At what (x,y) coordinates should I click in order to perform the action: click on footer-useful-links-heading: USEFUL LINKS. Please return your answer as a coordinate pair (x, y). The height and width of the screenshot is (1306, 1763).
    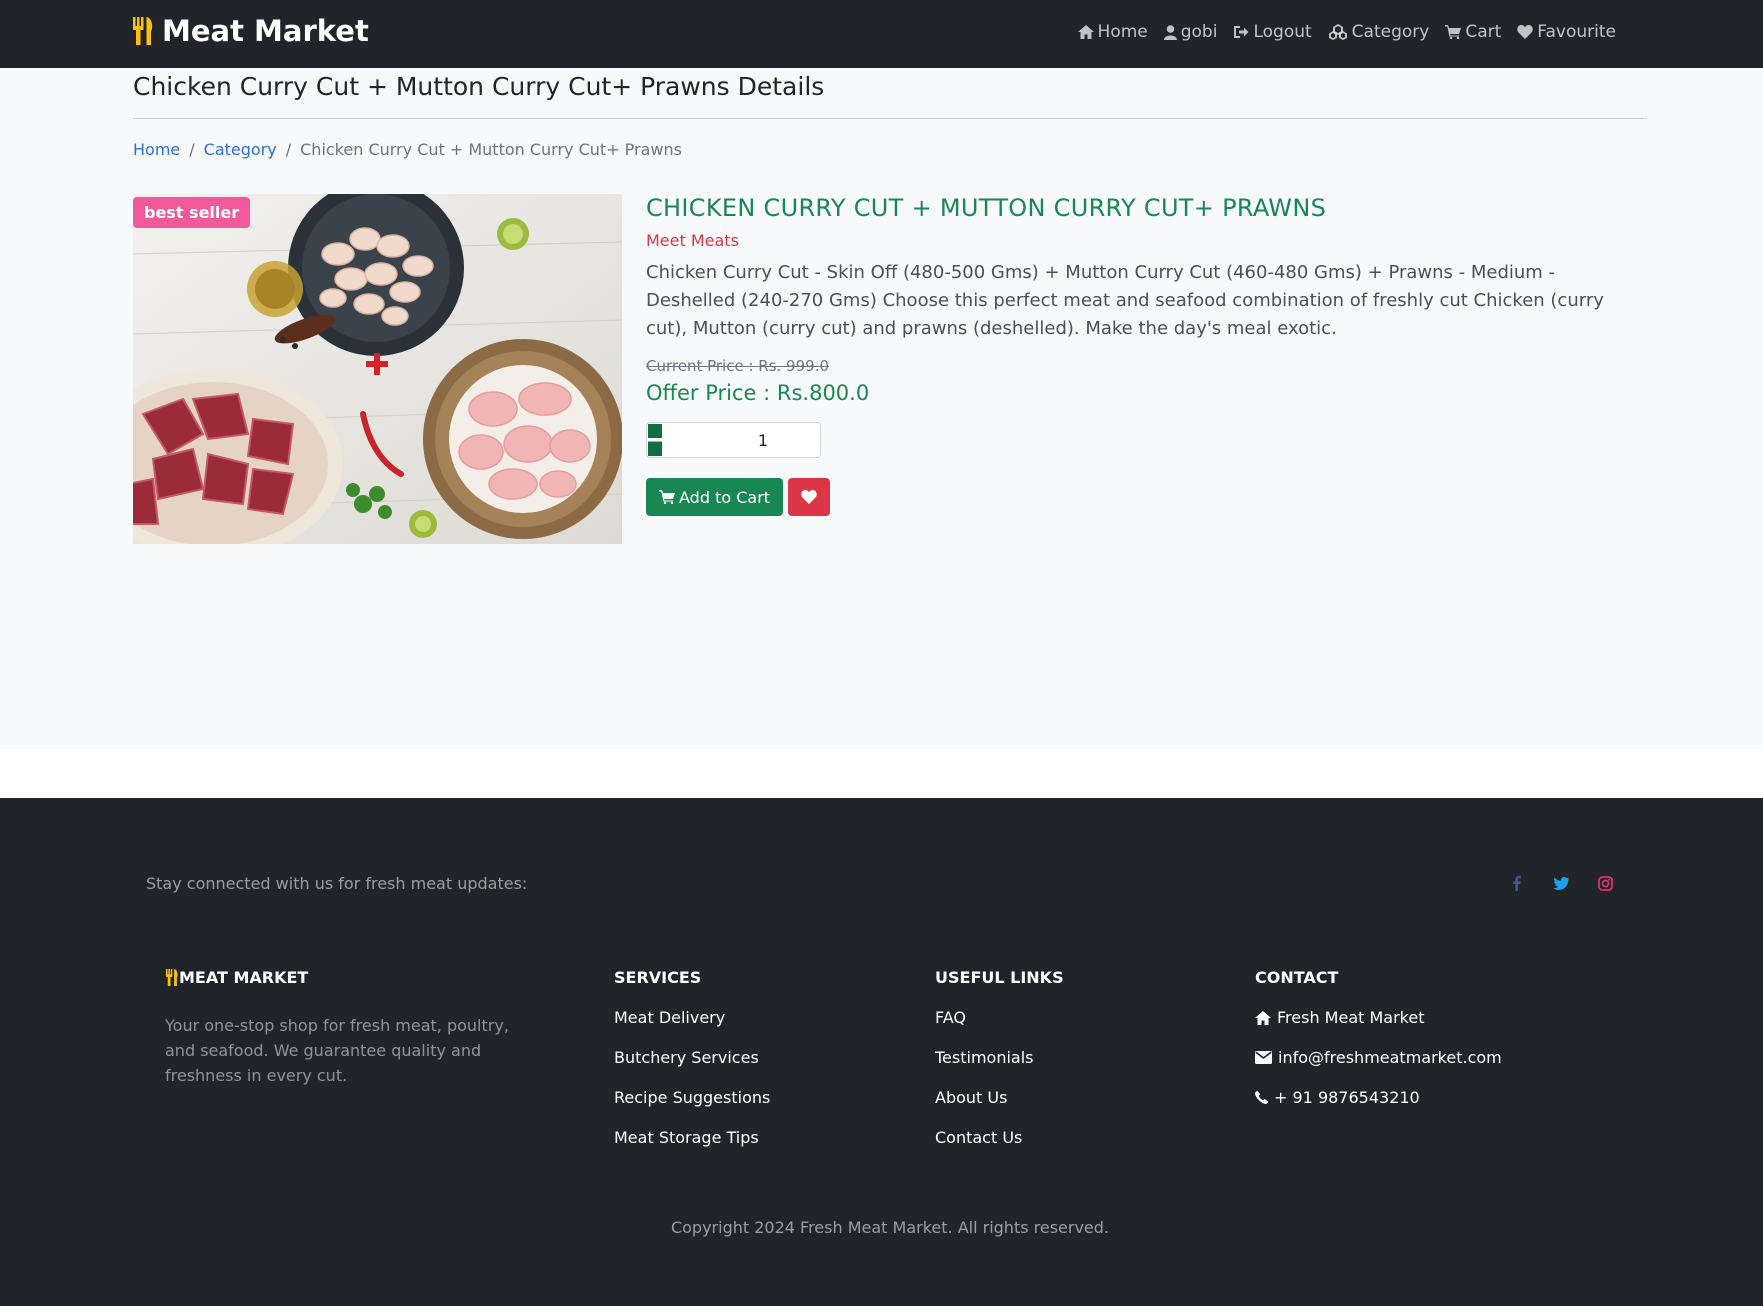
    Looking at the image, I should click on (999, 977).